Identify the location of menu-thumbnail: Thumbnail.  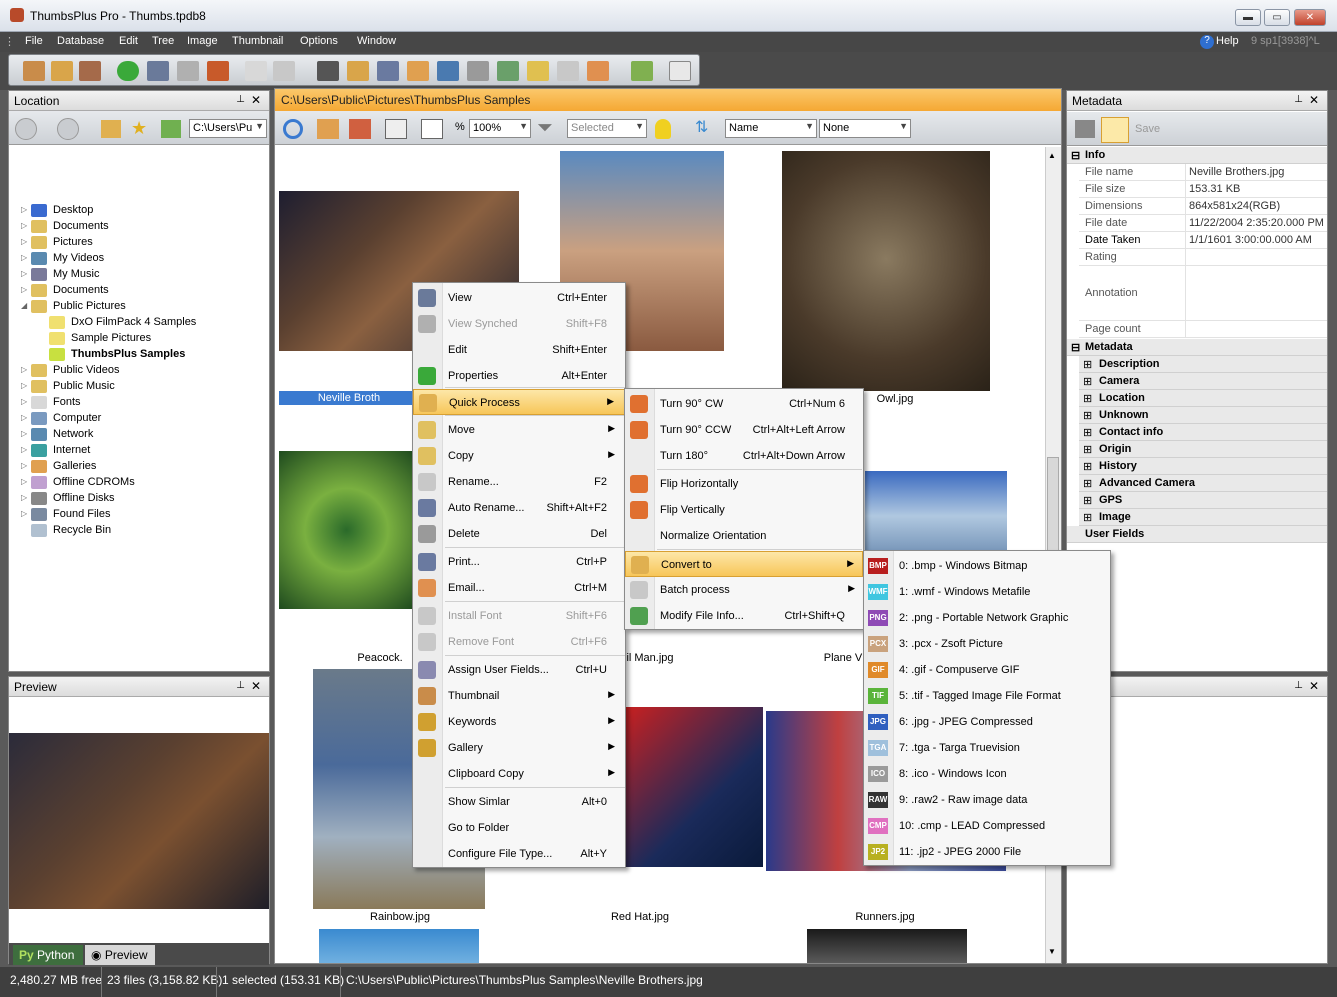
(257, 41).